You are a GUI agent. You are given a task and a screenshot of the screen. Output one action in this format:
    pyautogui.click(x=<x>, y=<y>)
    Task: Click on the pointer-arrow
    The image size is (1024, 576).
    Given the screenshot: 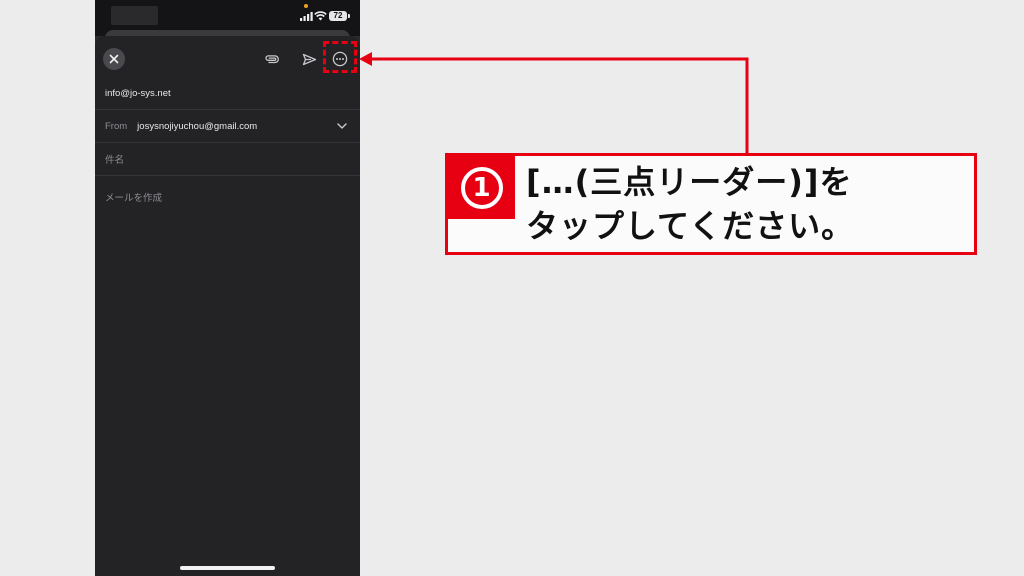 What is the action you would take?
    pyautogui.click(x=554, y=102)
    